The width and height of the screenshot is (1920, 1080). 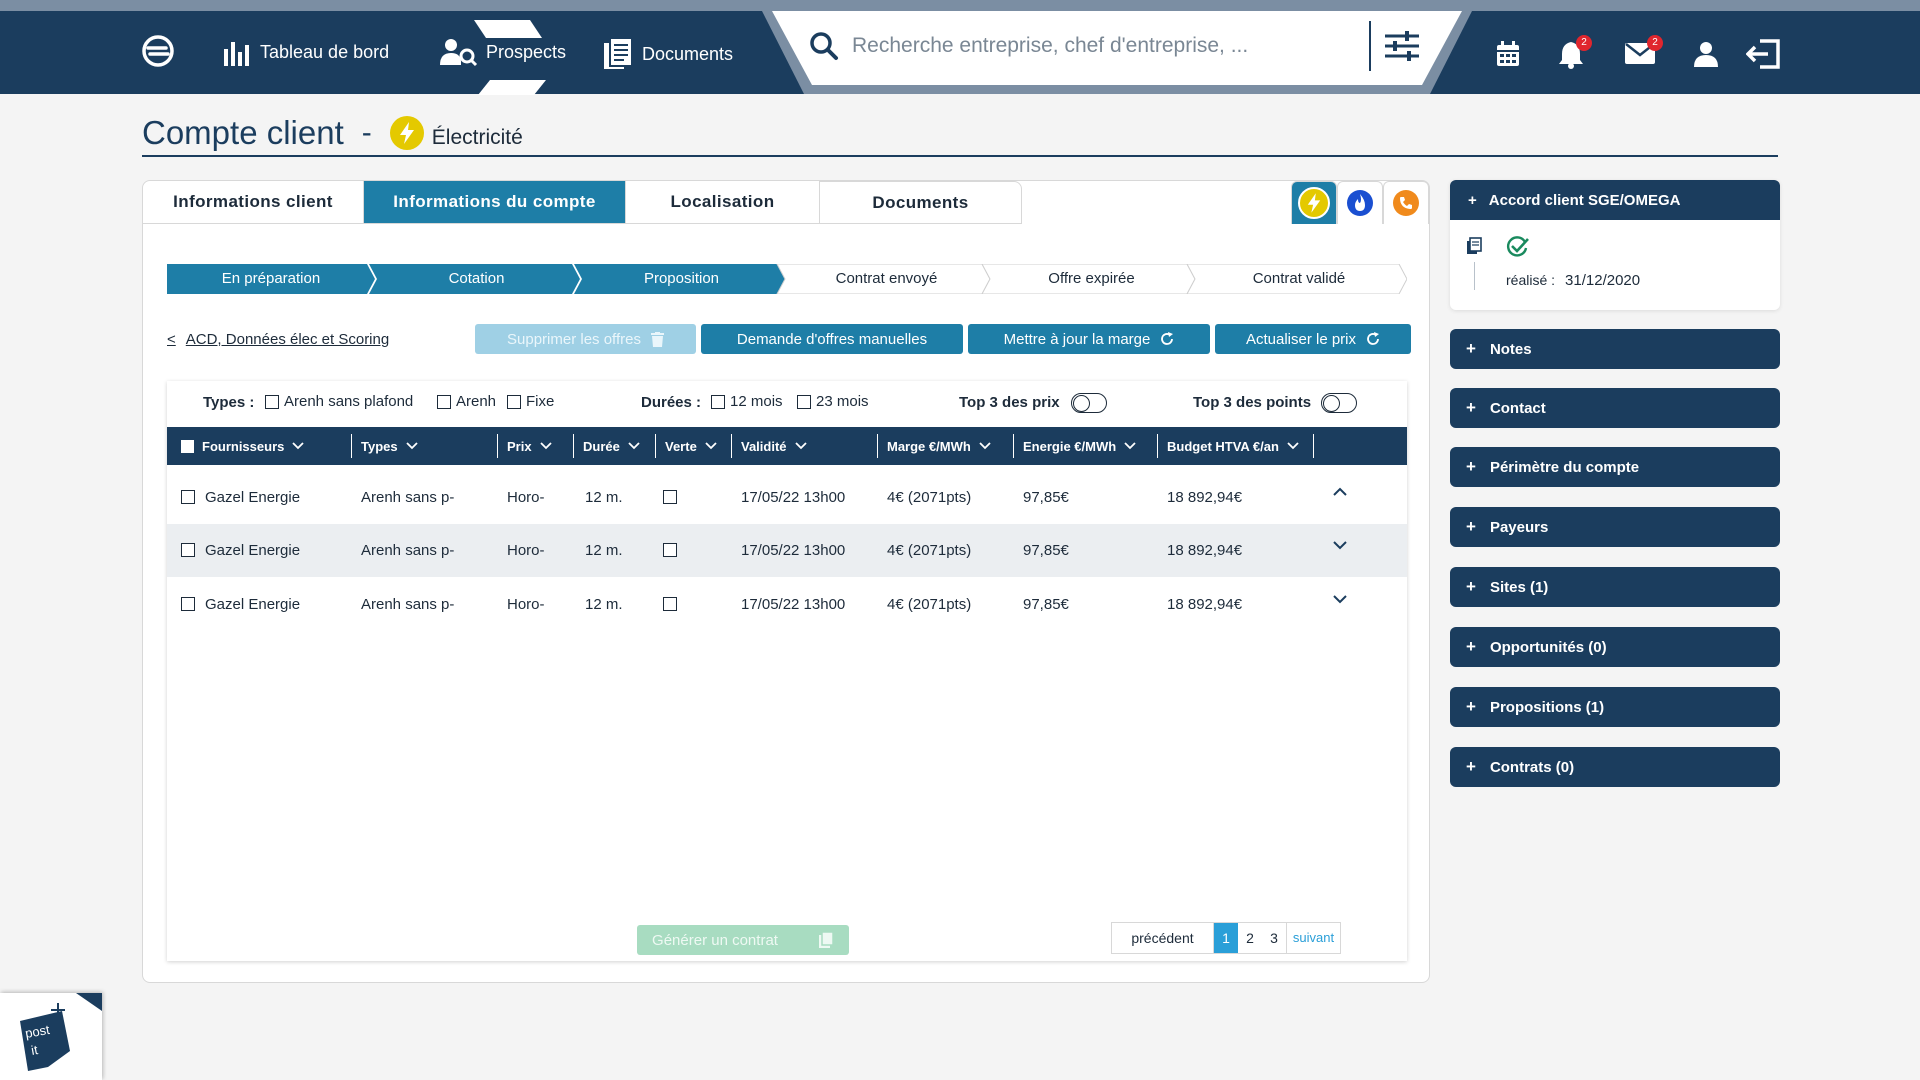 What do you see at coordinates (842, 401) in the screenshot?
I see `filter-23-mois-label: 23 mois` at bounding box center [842, 401].